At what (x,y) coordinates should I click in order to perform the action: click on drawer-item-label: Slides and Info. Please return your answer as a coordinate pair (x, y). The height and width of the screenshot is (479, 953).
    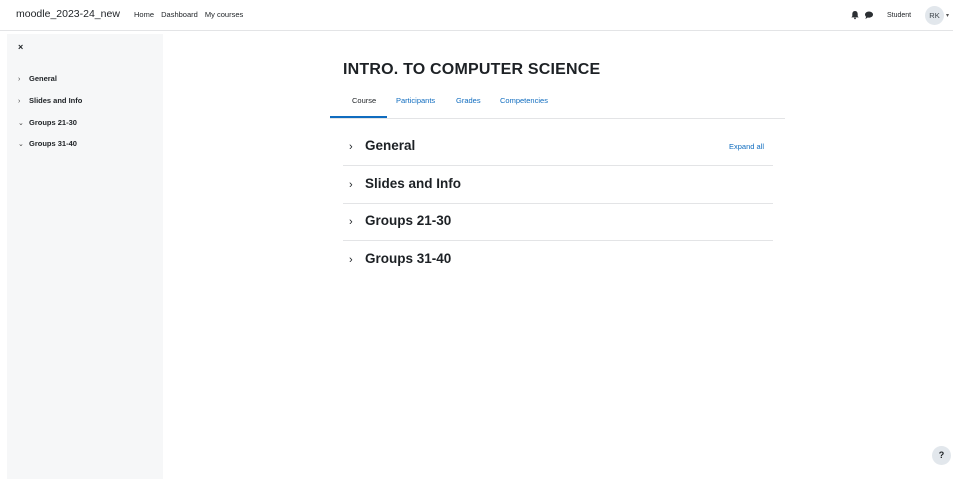
    Looking at the image, I should click on (56, 100).